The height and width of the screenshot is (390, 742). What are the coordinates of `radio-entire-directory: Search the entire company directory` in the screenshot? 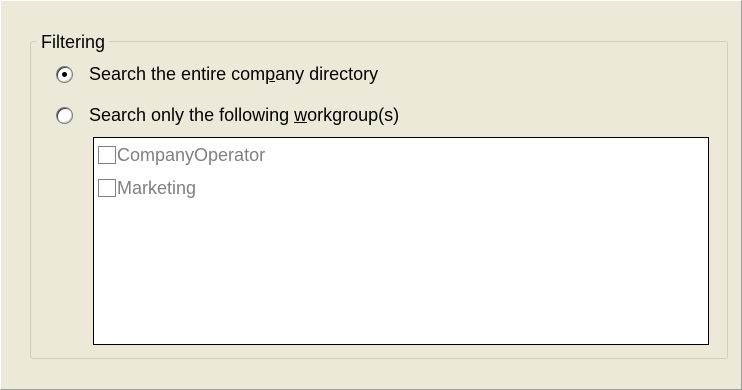 It's located at (217, 74).